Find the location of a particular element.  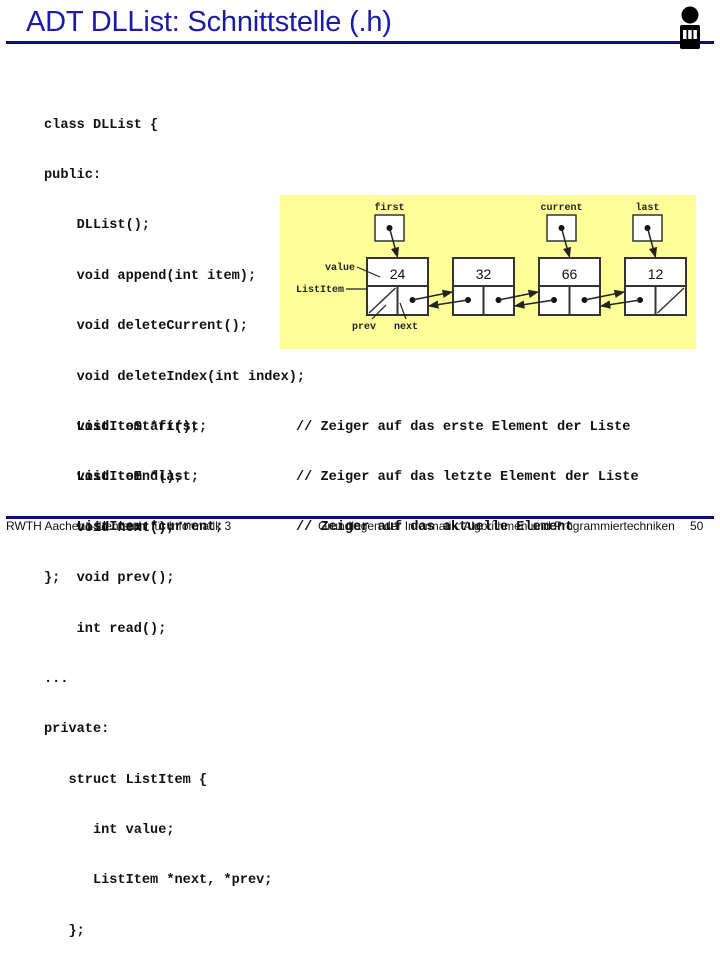

code-line: private: is located at coordinates (77, 730).